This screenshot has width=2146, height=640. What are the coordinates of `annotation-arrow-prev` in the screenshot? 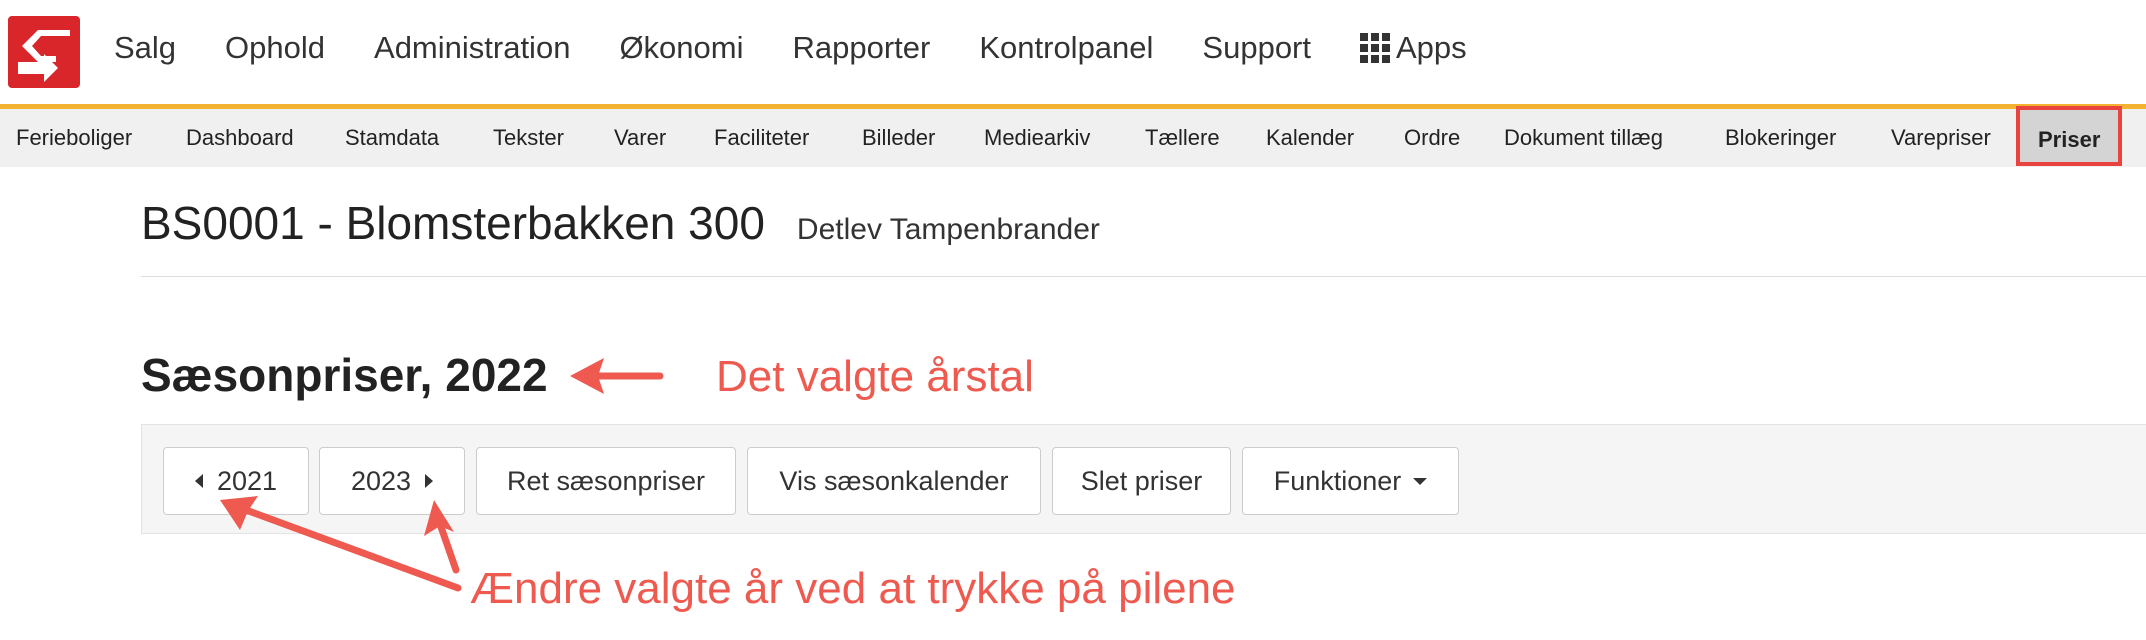 It's located at (341, 544).